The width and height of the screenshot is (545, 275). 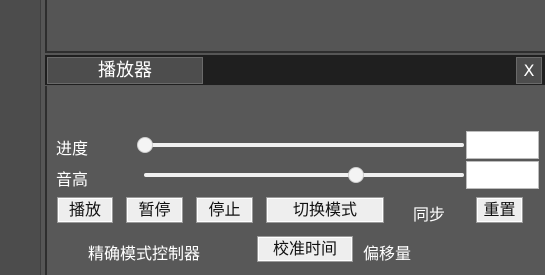 What do you see at coordinates (325, 210) in the screenshot?
I see `switch-mode-button: 切换模式` at bounding box center [325, 210].